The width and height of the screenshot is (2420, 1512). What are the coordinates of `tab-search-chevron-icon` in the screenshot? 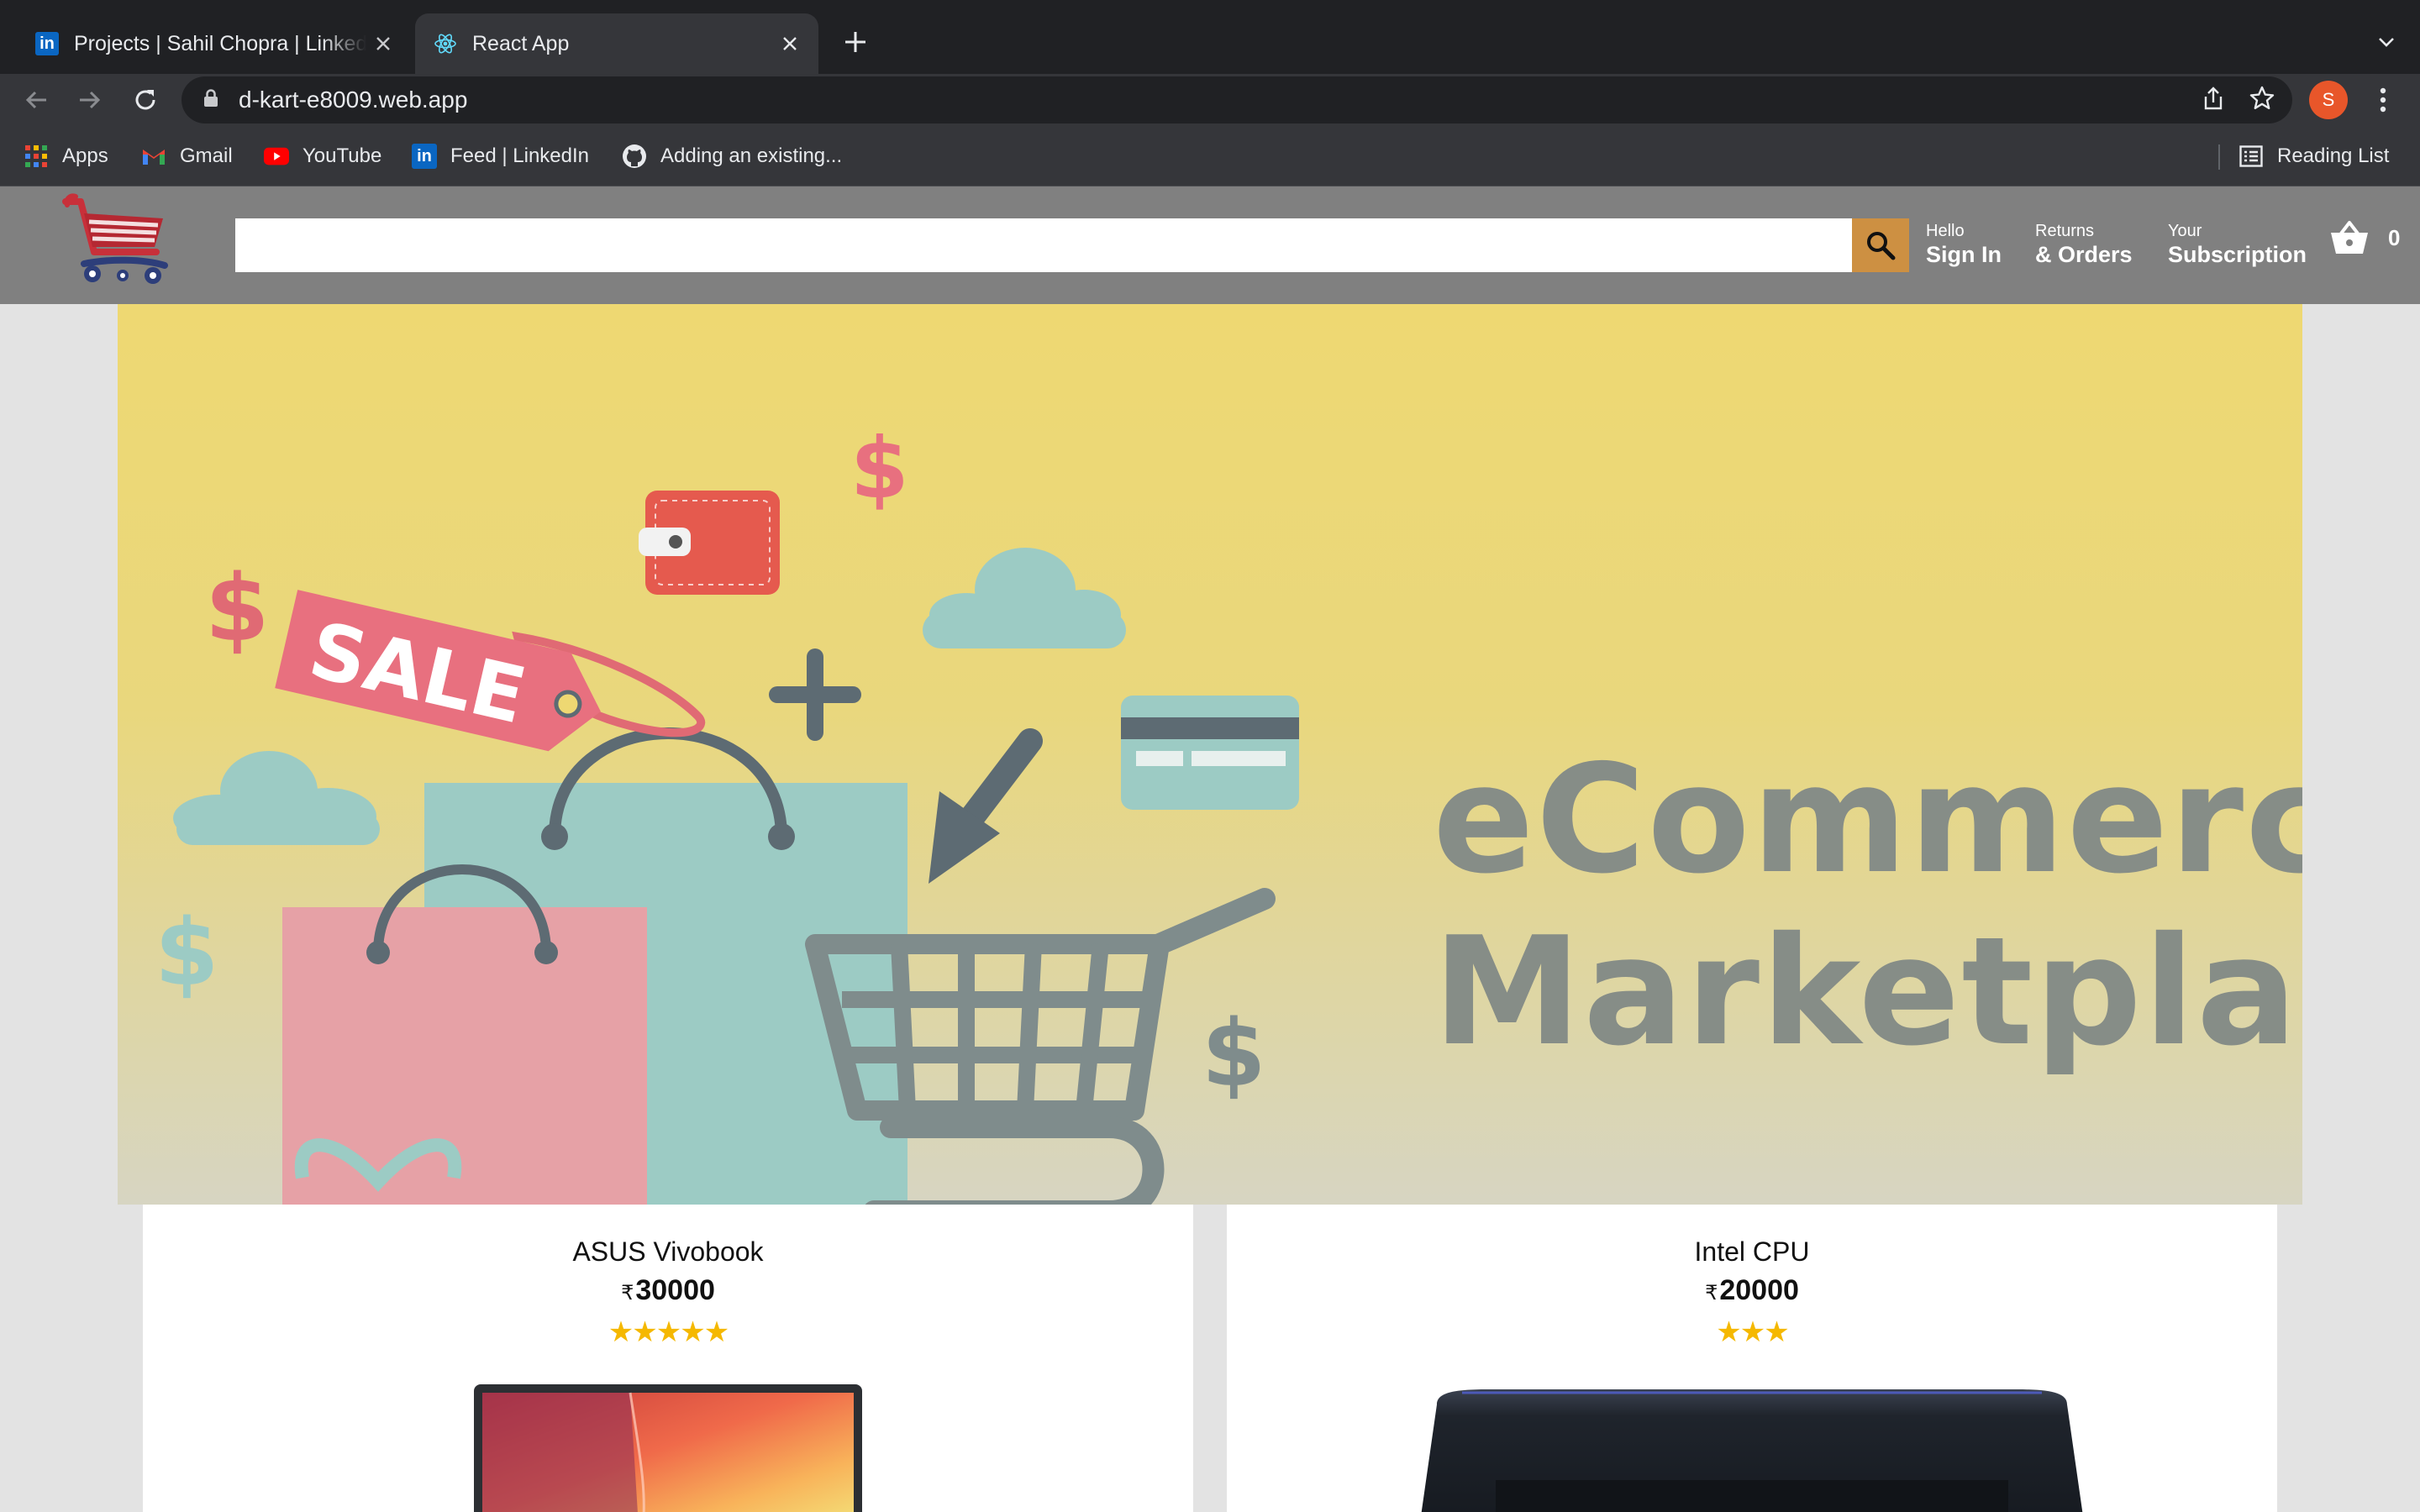 It's located at (2387, 42).